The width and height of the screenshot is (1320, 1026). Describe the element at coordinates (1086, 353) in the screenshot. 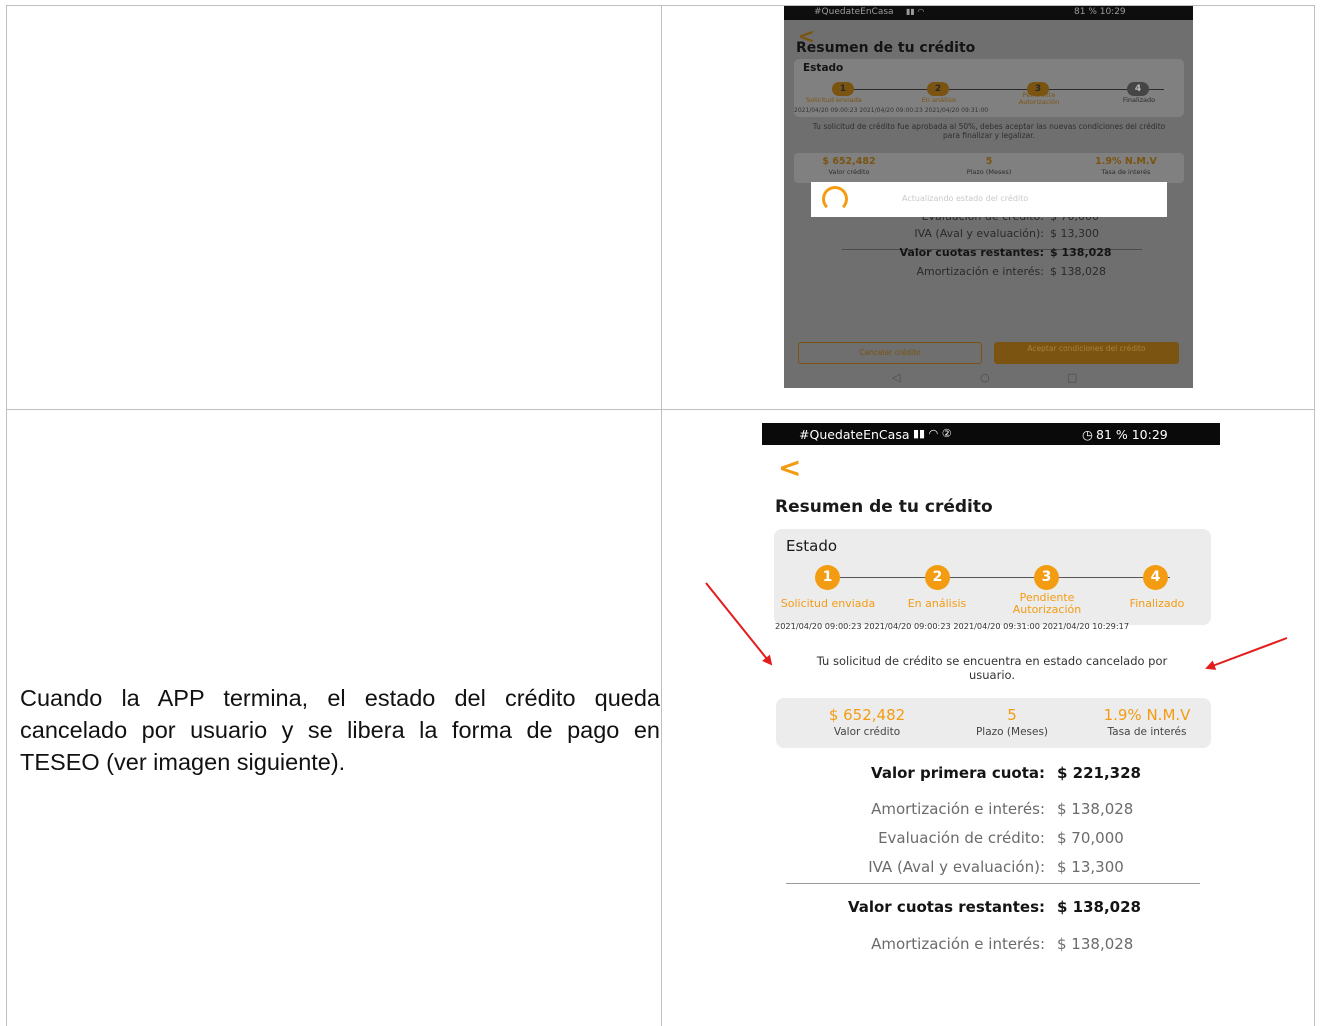

I see `accept-conditions-button: Aceptar condiciones del crédito` at that location.